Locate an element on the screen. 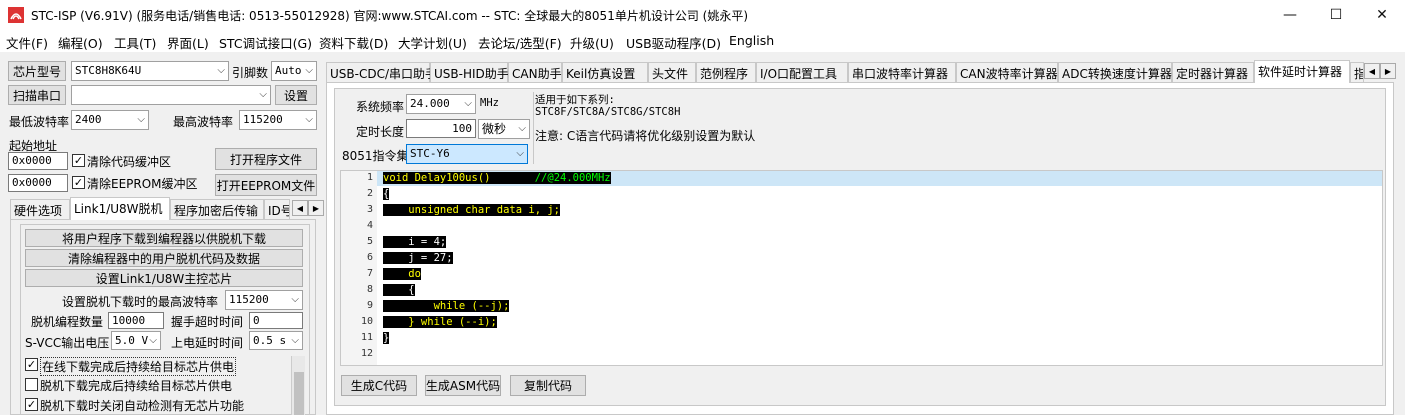  sys-freq-select: 24.000 ⌵ is located at coordinates (441, 104).